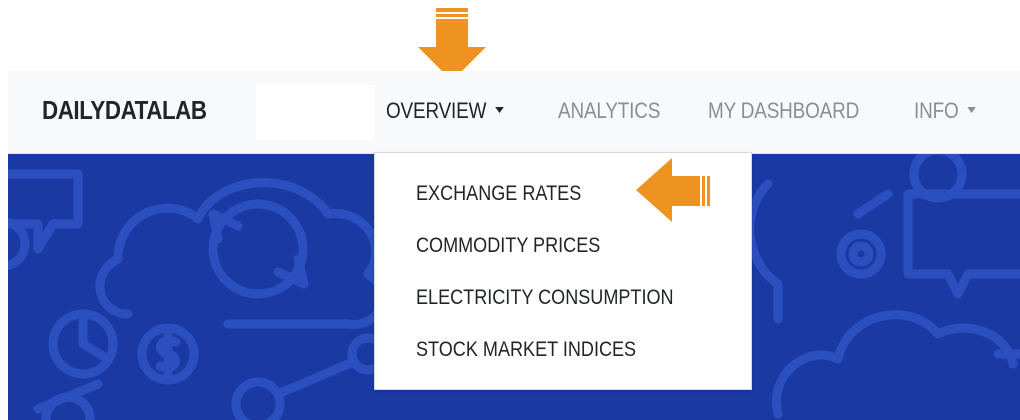  Describe the element at coordinates (498, 194) in the screenshot. I see `dropdown-item-exchange-rates: EXCHANGE RATES` at that location.